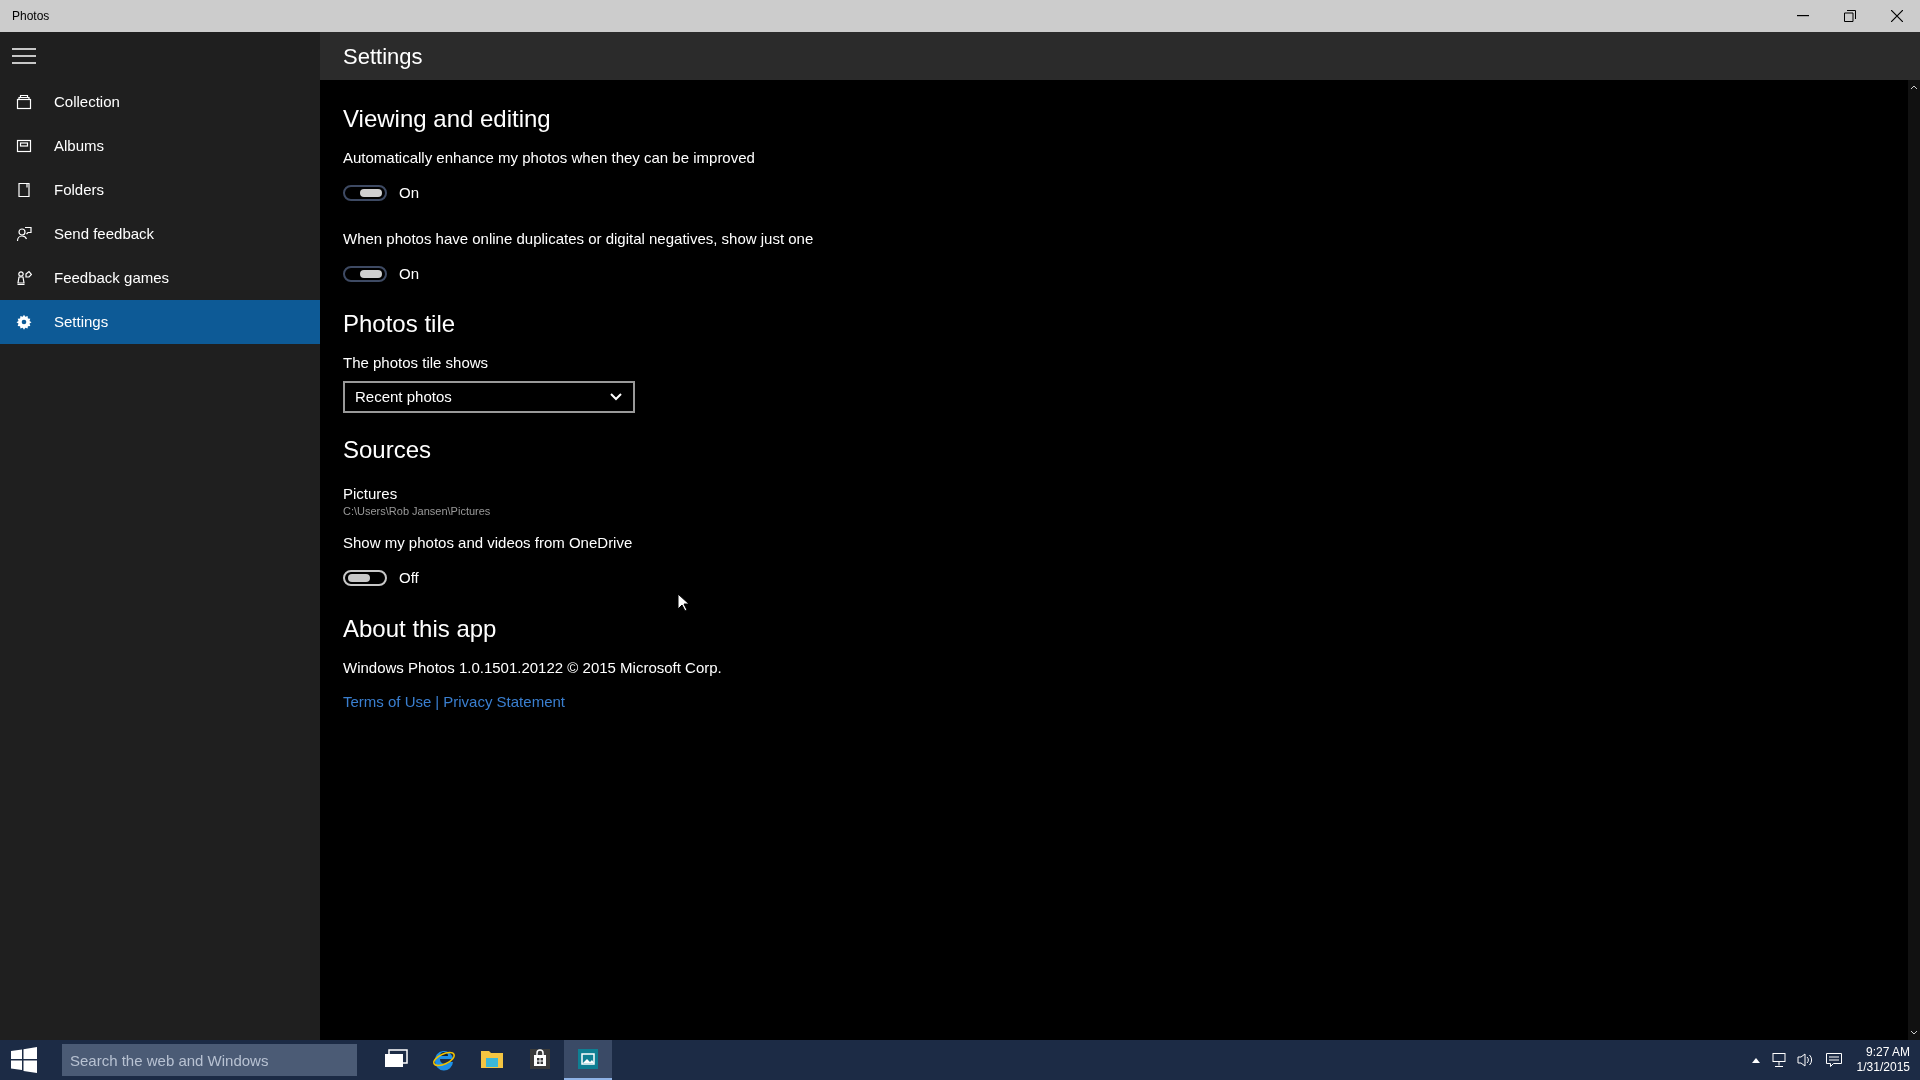 Image resolution: width=1920 pixels, height=1080 pixels. I want to click on album-icon, so click(24, 146).